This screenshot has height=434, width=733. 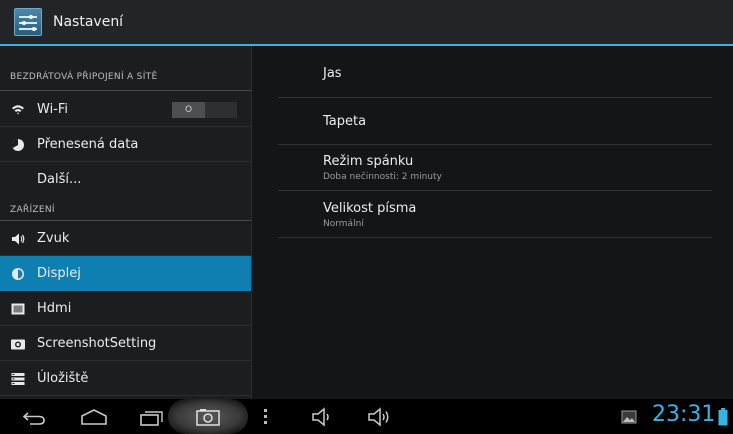 I want to click on storage-icon, so click(x=18, y=379).